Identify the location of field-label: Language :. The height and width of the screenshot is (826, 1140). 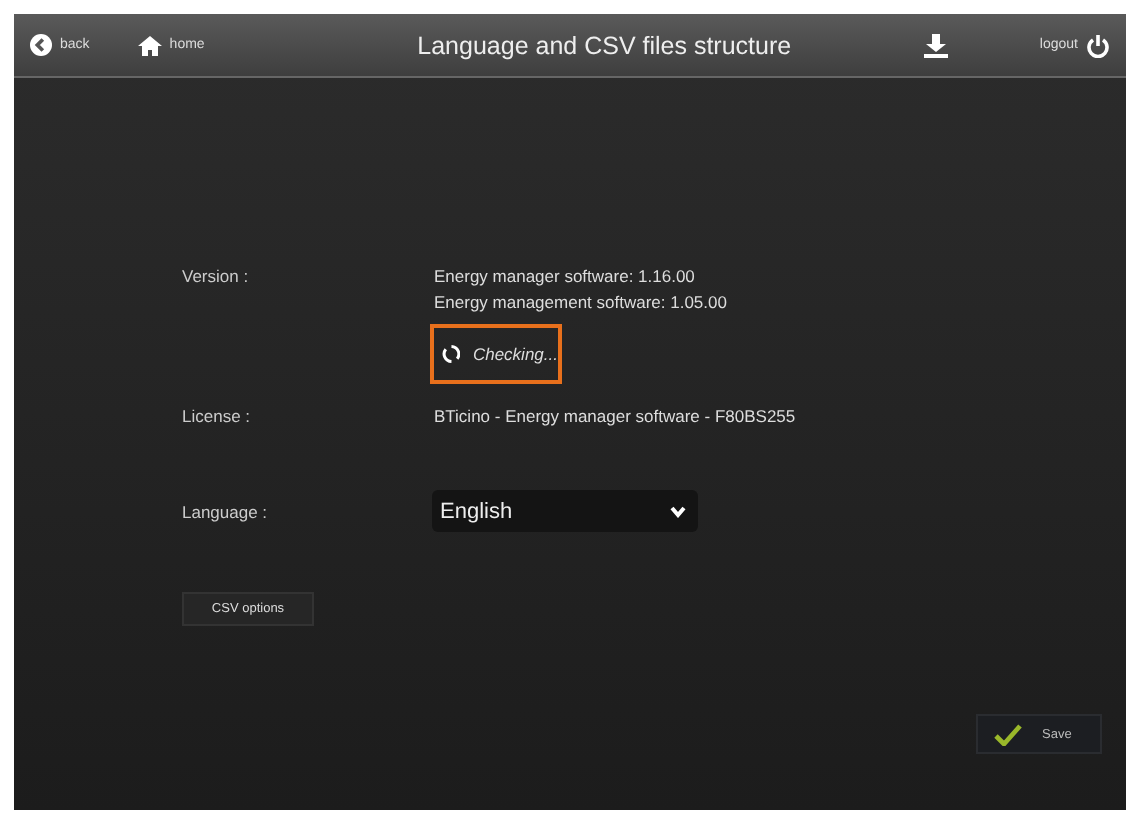
(226, 511).